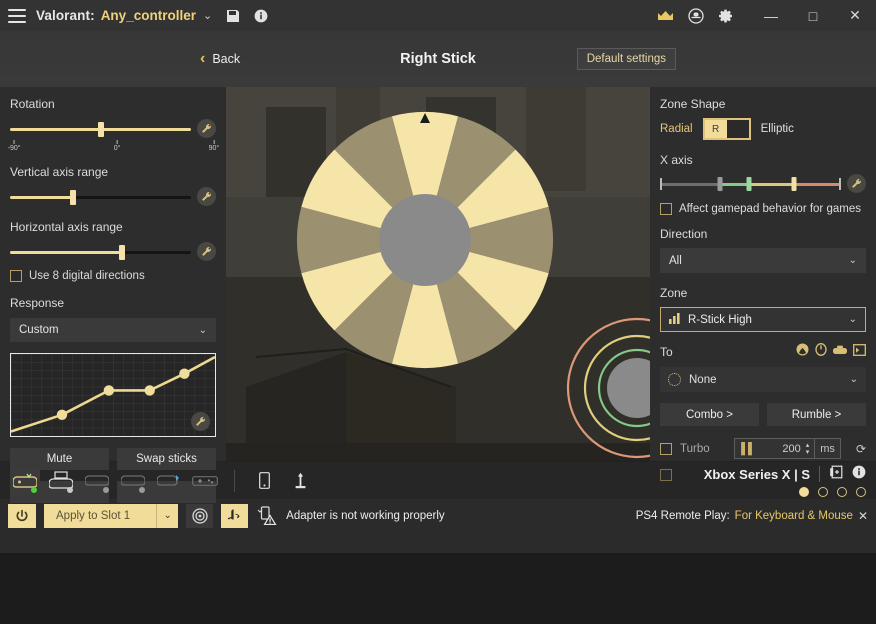 Image resolution: width=876 pixels, height=624 pixels. I want to click on horizontal-axis-track, so click(100, 252).